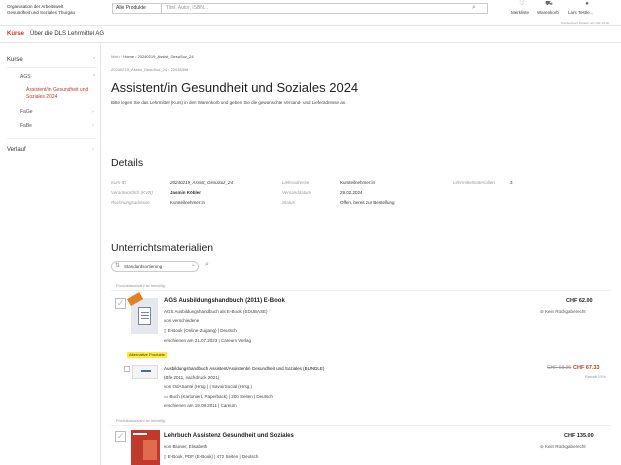 This screenshot has height=465, width=621. What do you see at coordinates (26, 112) in the screenshot?
I see `sidebar-item-fage: FaGe` at bounding box center [26, 112].